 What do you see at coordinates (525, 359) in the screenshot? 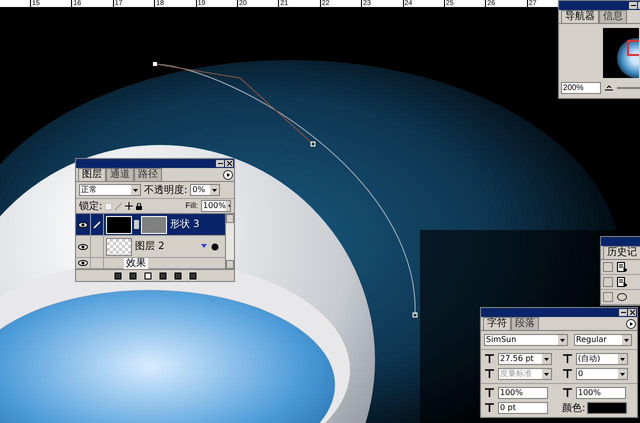
I see `font-size-field: 27.56 pt` at bounding box center [525, 359].